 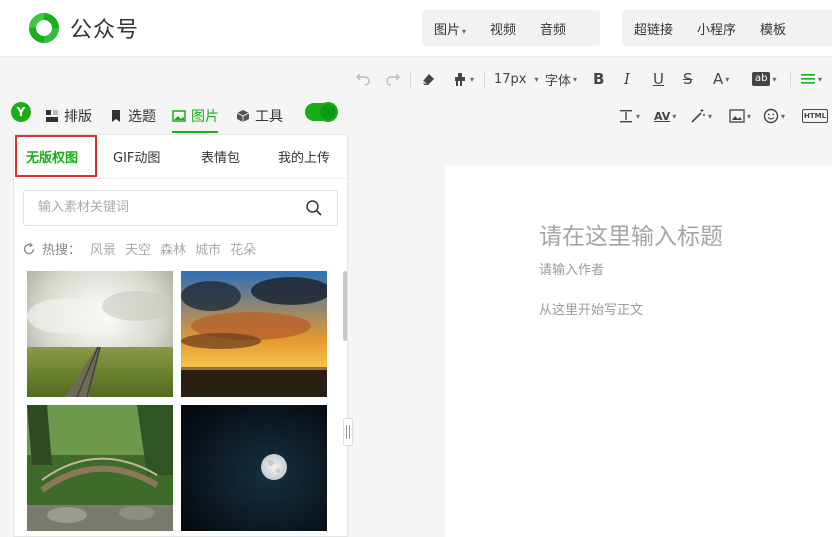 I want to click on image-thumbnail-moon, so click(x=254, y=470).